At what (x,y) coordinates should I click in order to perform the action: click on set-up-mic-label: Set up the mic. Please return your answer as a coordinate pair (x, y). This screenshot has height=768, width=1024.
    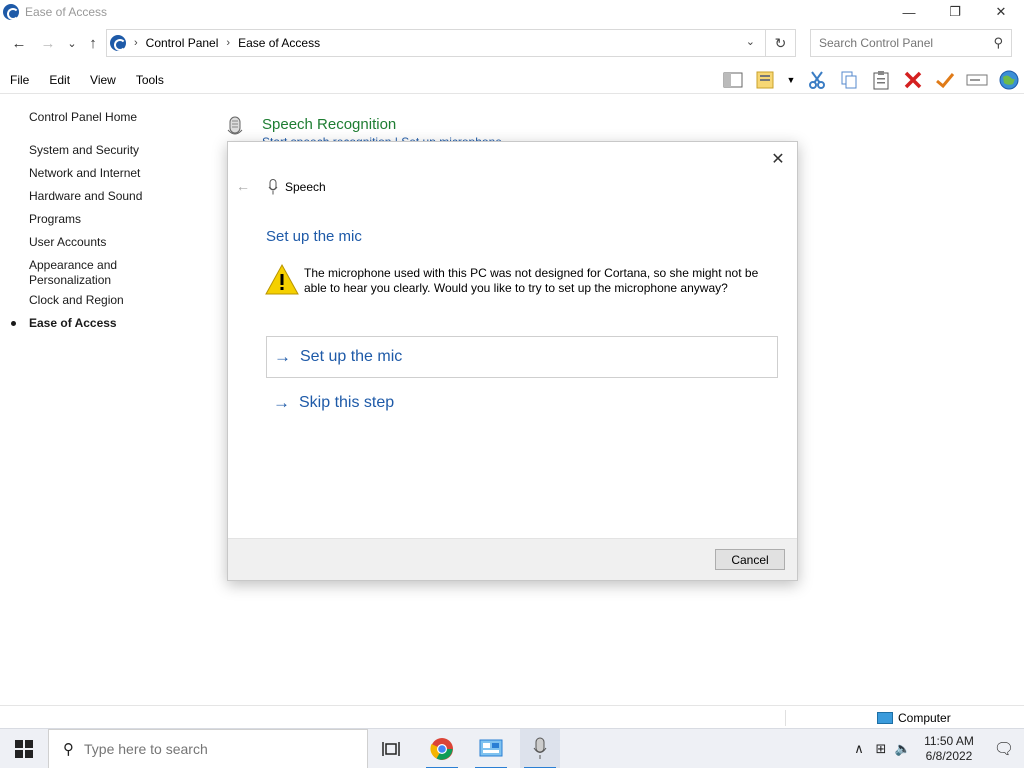
    Looking at the image, I should click on (351, 356).